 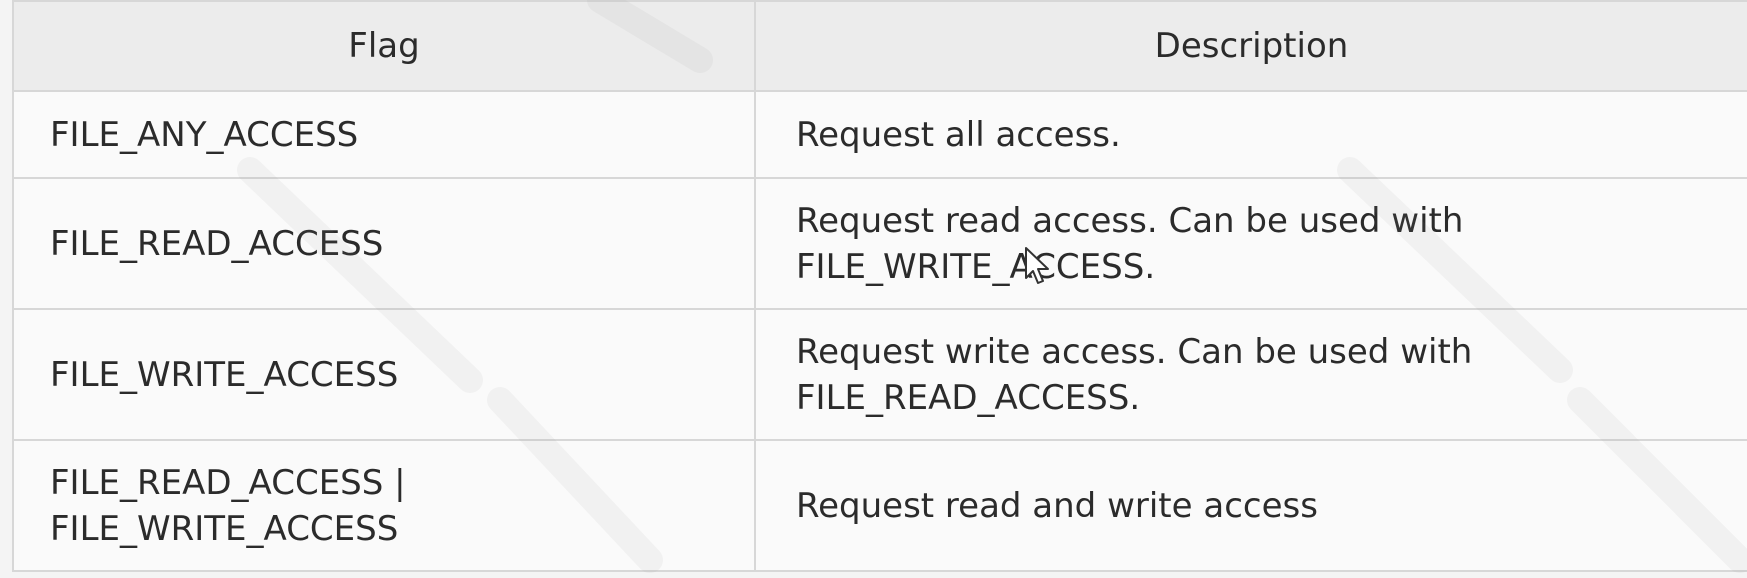 What do you see at coordinates (1250, 46) in the screenshot?
I see `column-header-description: Description` at bounding box center [1250, 46].